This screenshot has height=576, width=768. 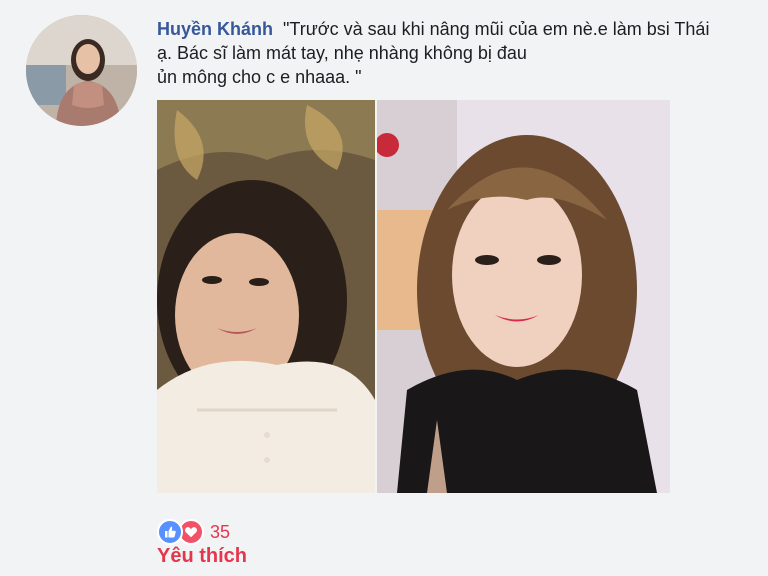 What do you see at coordinates (170, 532) in the screenshot?
I see `like-icon` at bounding box center [170, 532].